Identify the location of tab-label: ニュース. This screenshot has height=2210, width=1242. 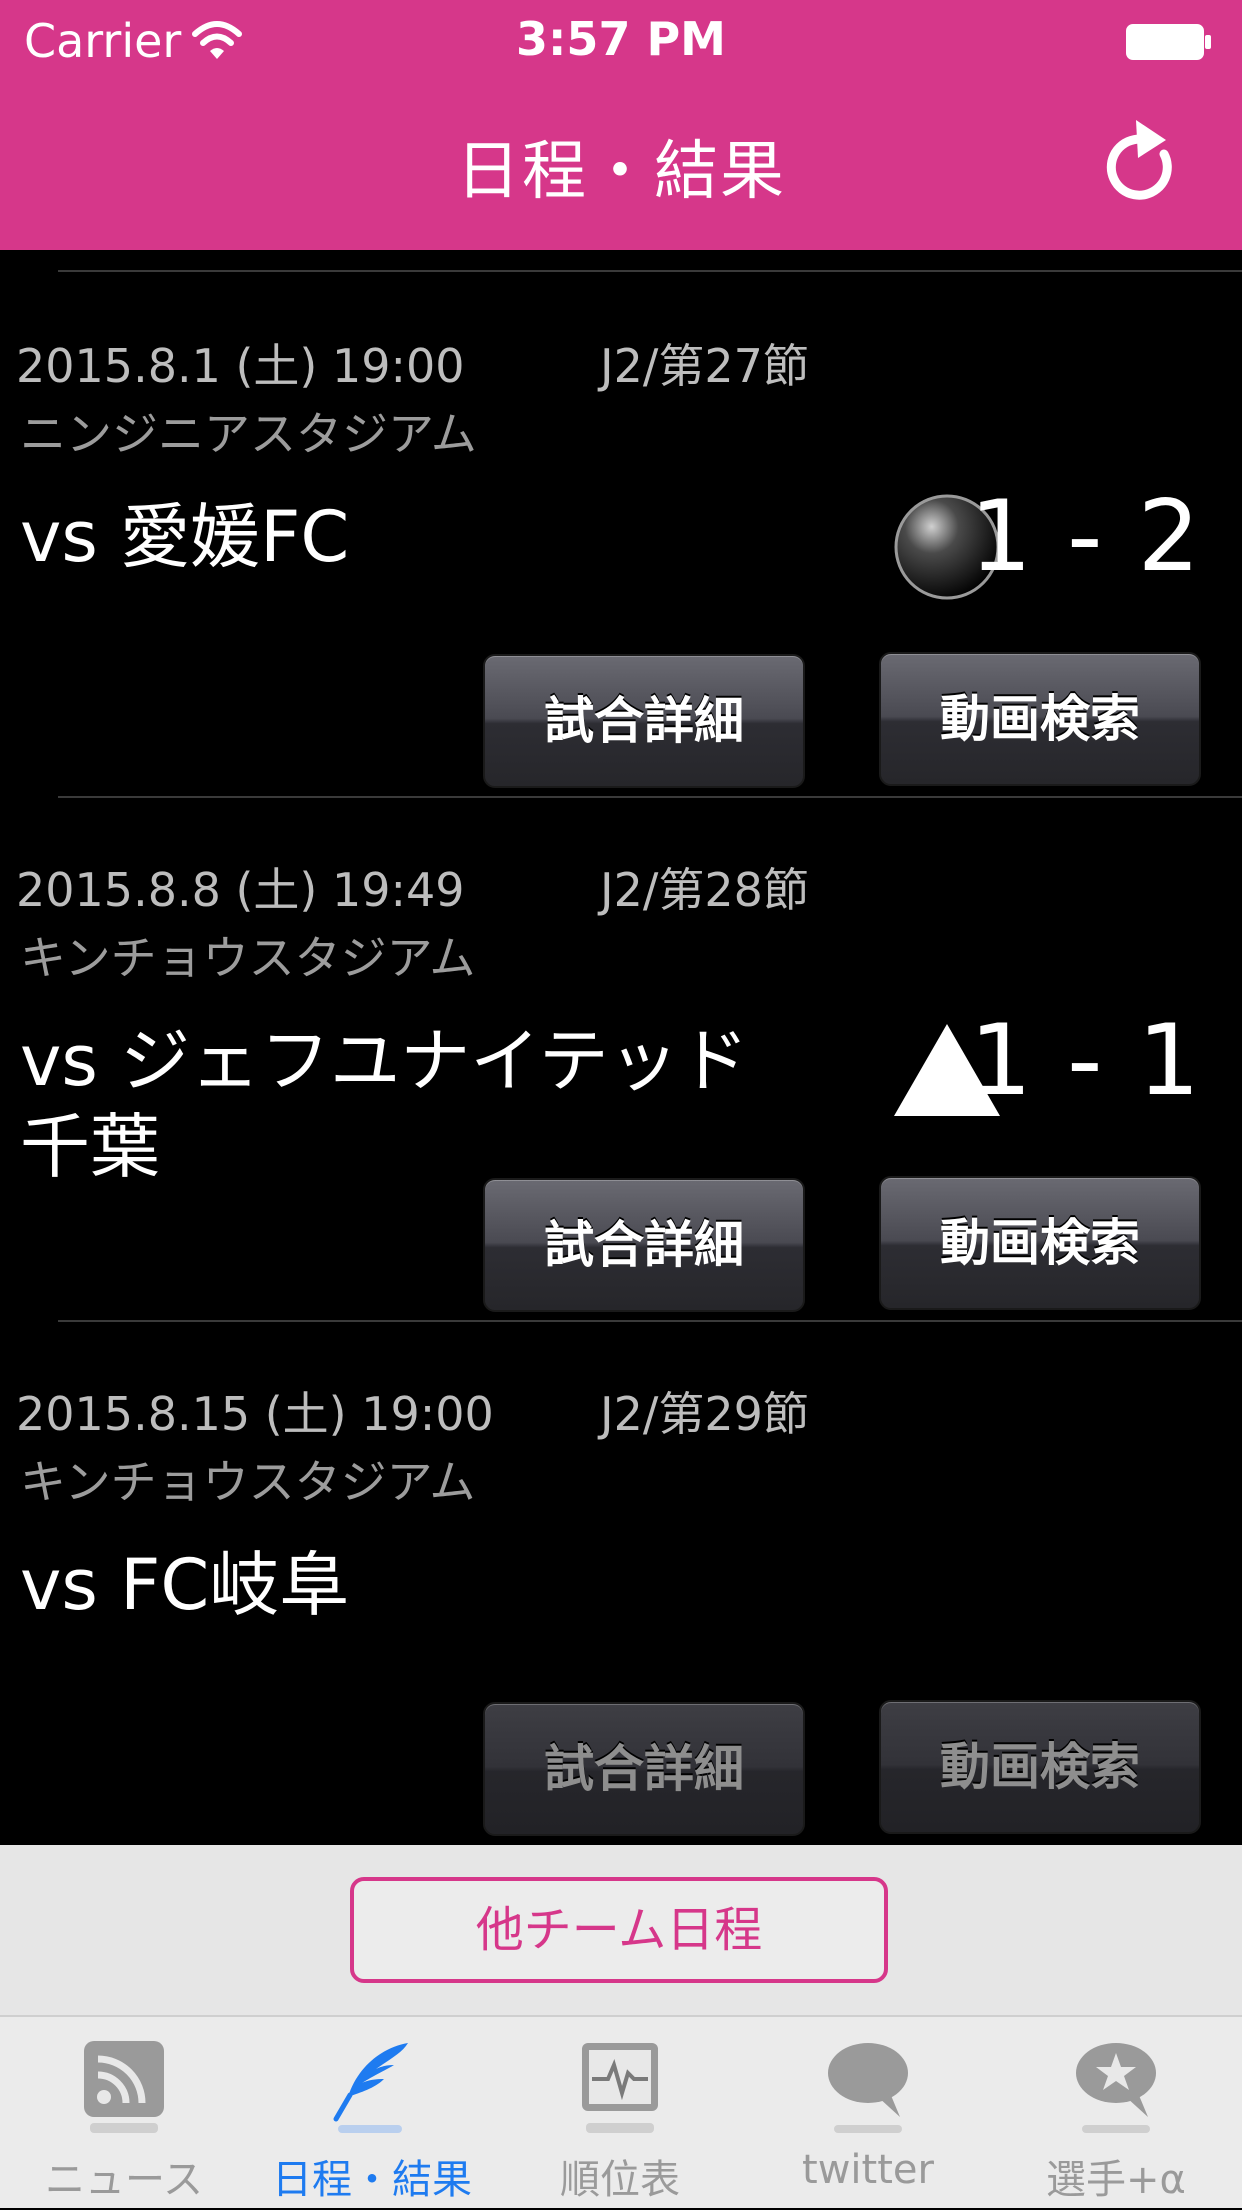
(124, 2180).